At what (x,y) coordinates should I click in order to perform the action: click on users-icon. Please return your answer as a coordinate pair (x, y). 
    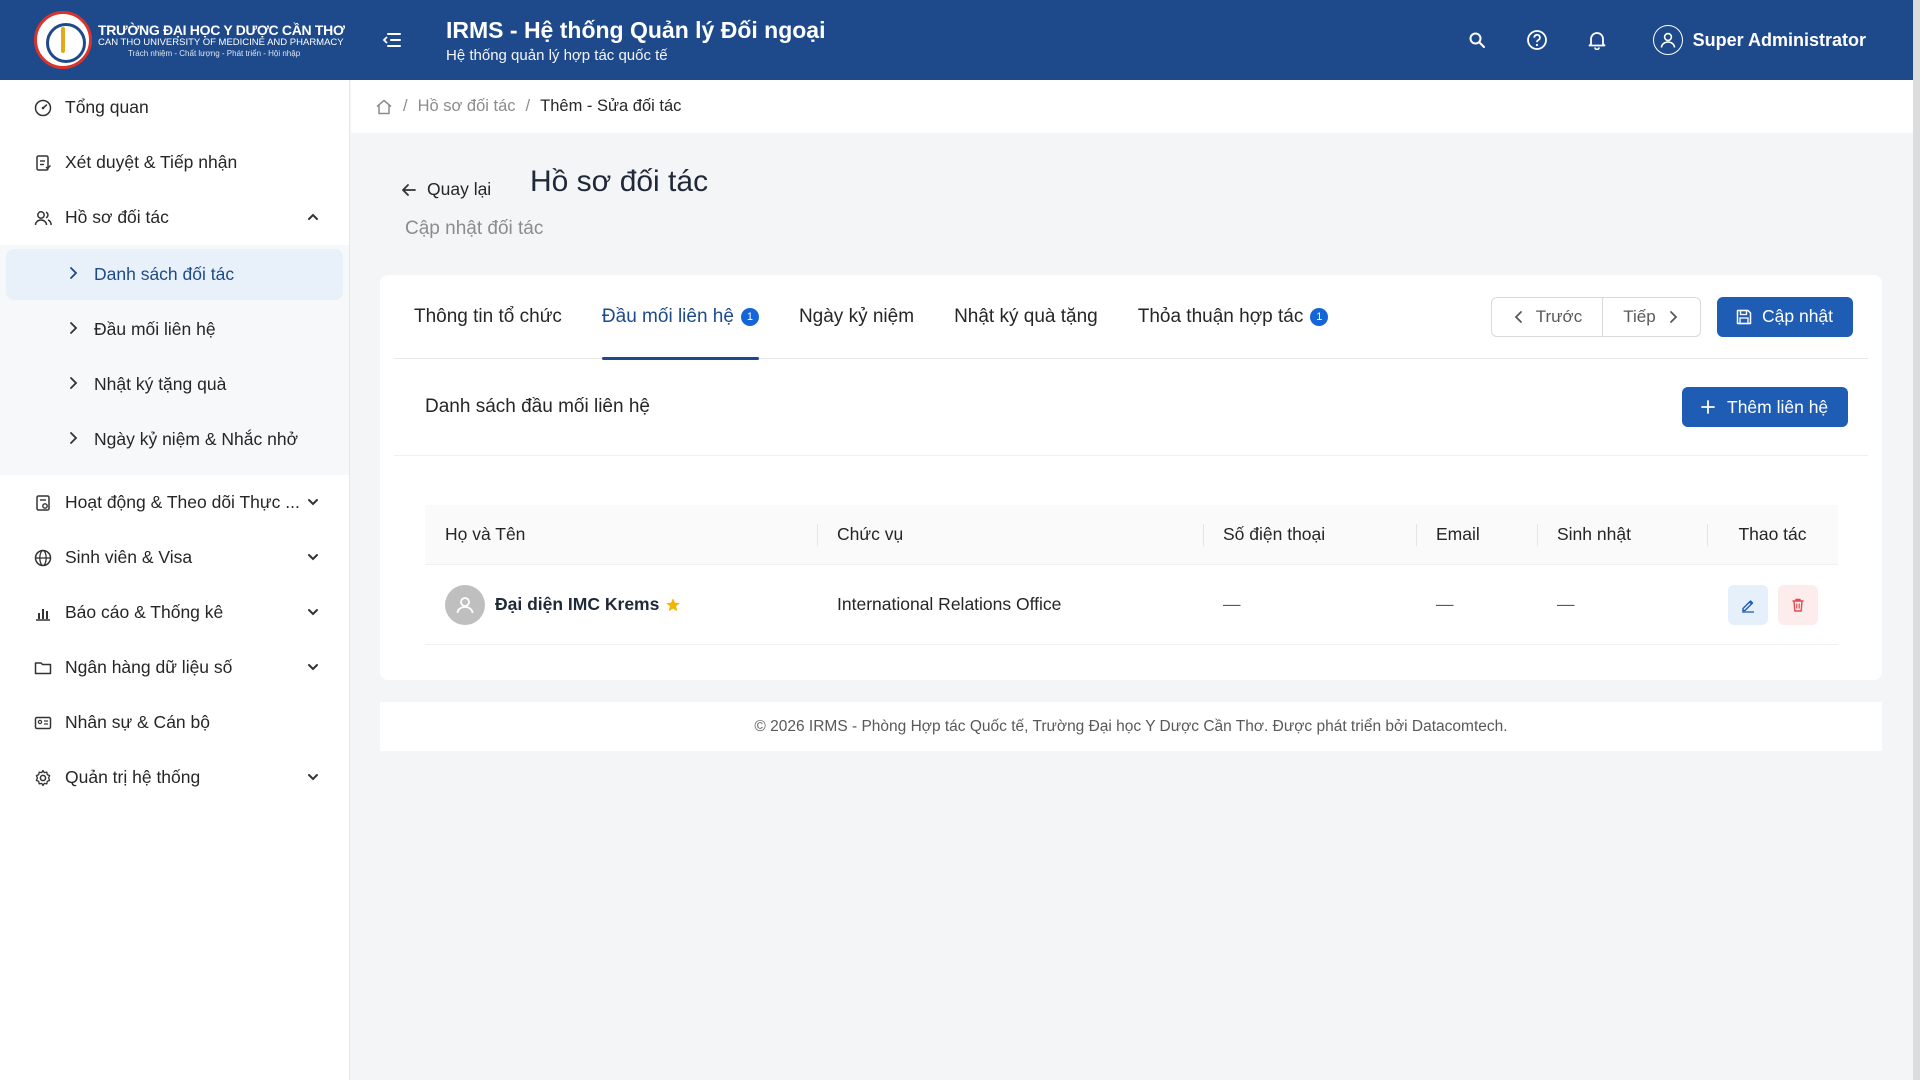
    Looking at the image, I should click on (43, 218).